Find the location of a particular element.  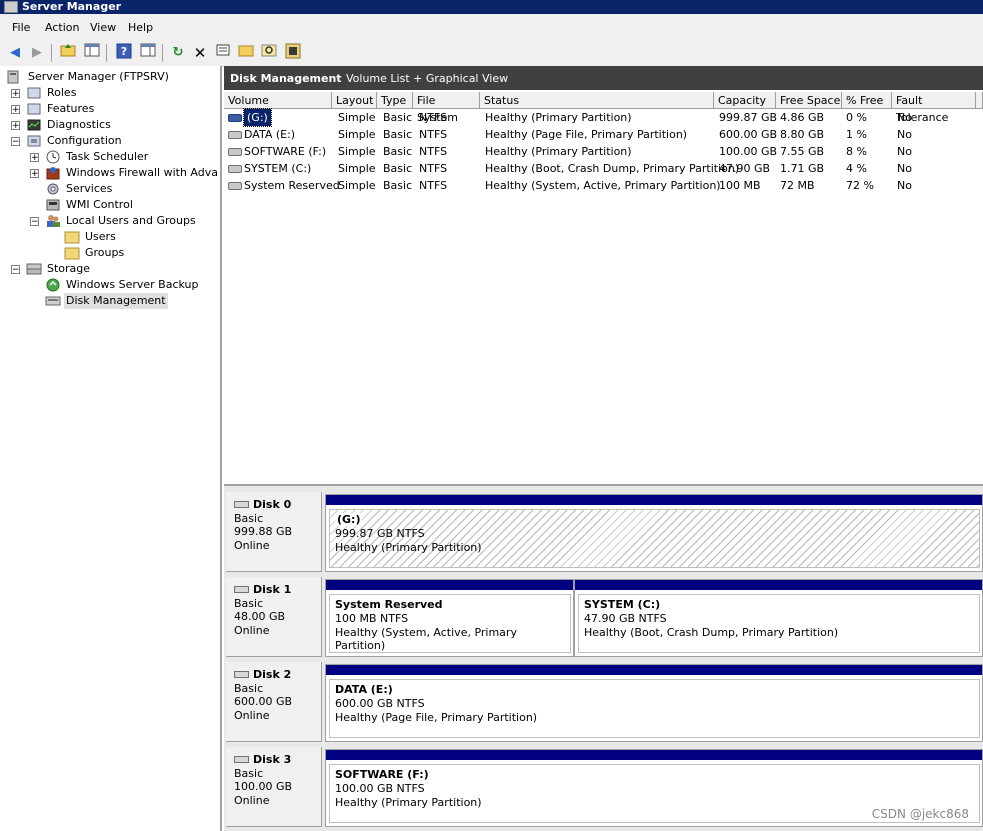

help-icon: ? is located at coordinates (124, 53).